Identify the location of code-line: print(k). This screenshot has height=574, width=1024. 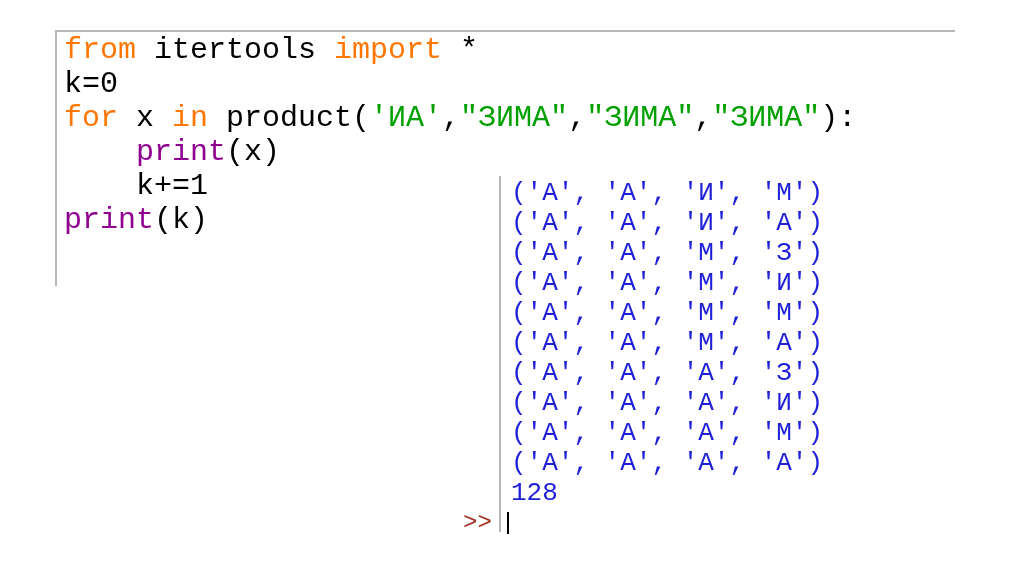
(136, 220).